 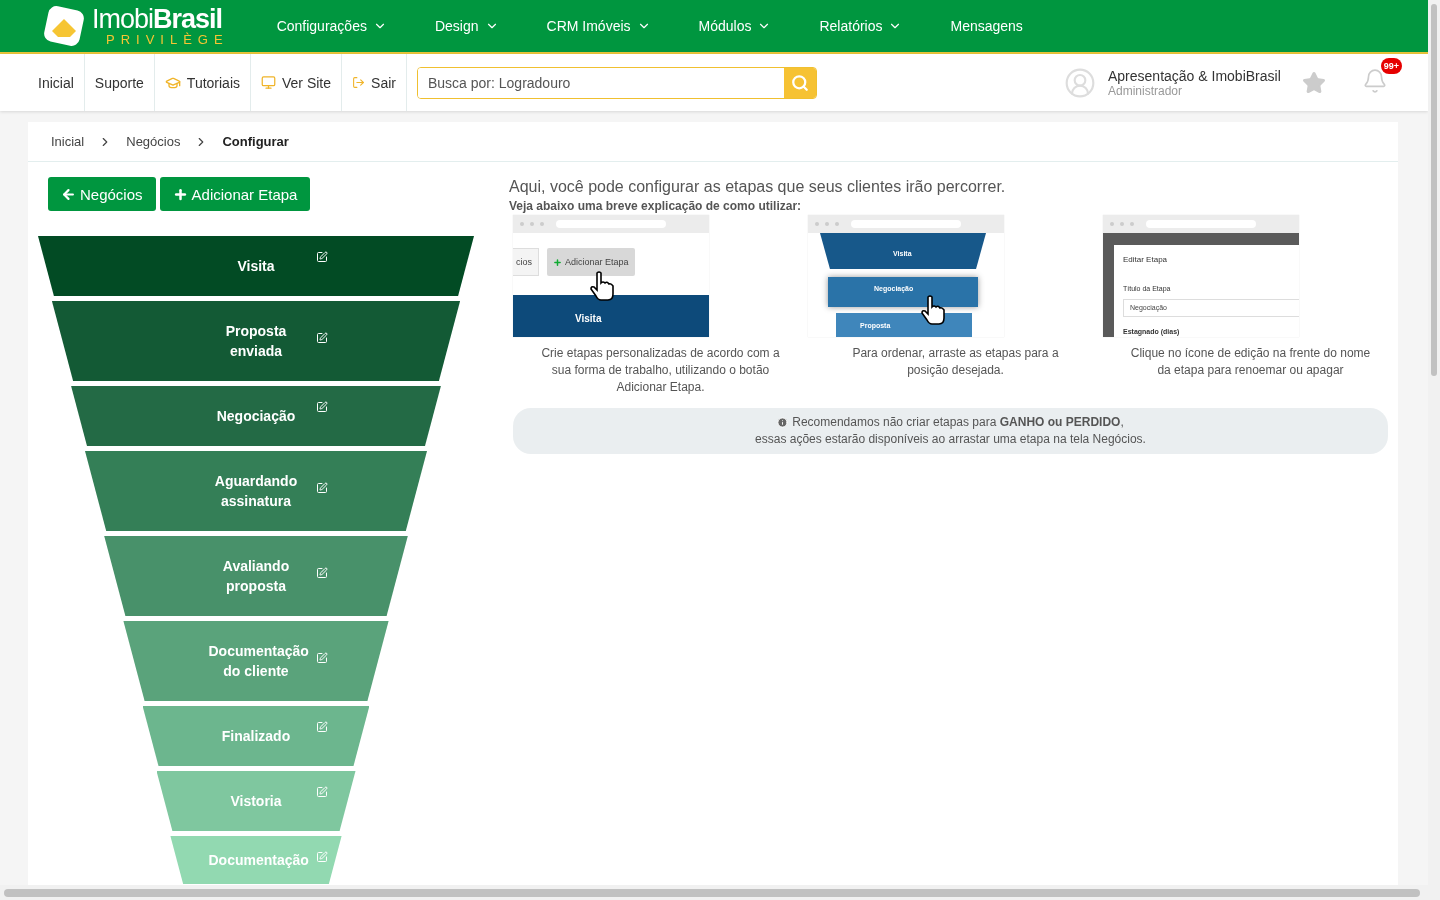 I want to click on notification-badge: 99+, so click(x=1391, y=65).